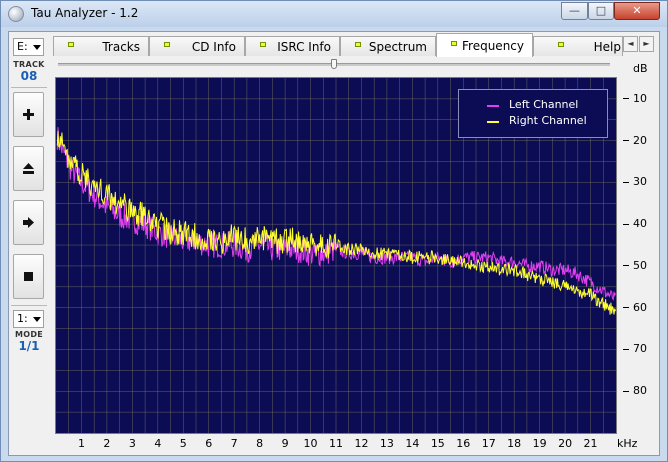  I want to click on eject-icon, so click(28, 168).